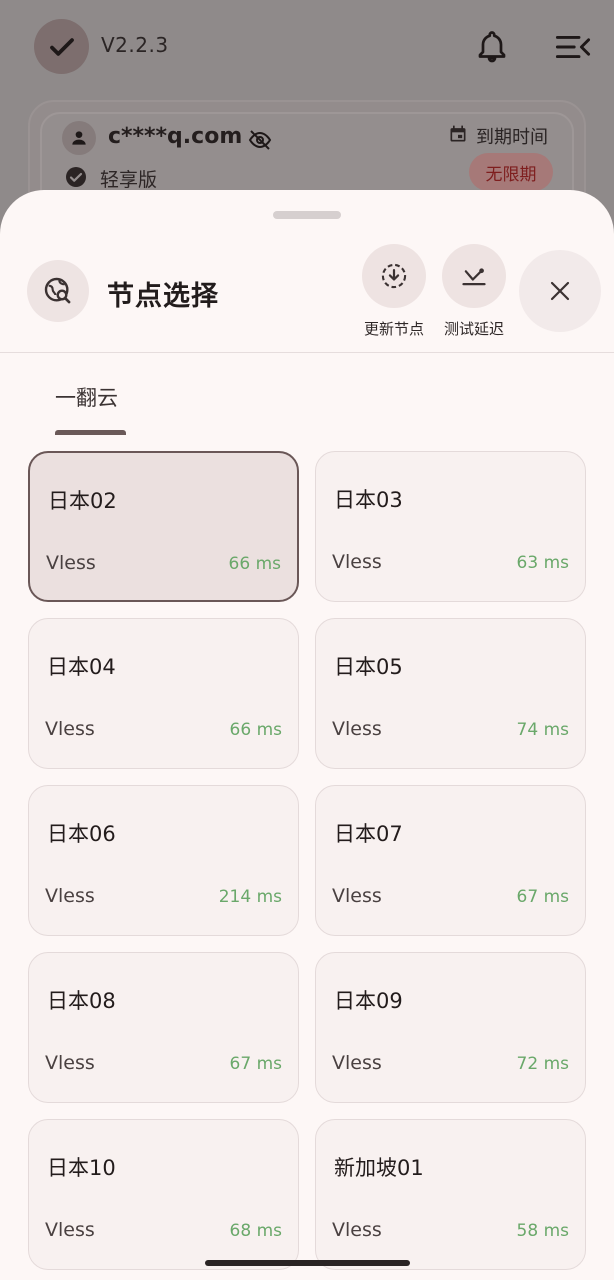  Describe the element at coordinates (163, 1027) in the screenshot. I see `node-card: 日本08 Vless 67 ms` at that location.